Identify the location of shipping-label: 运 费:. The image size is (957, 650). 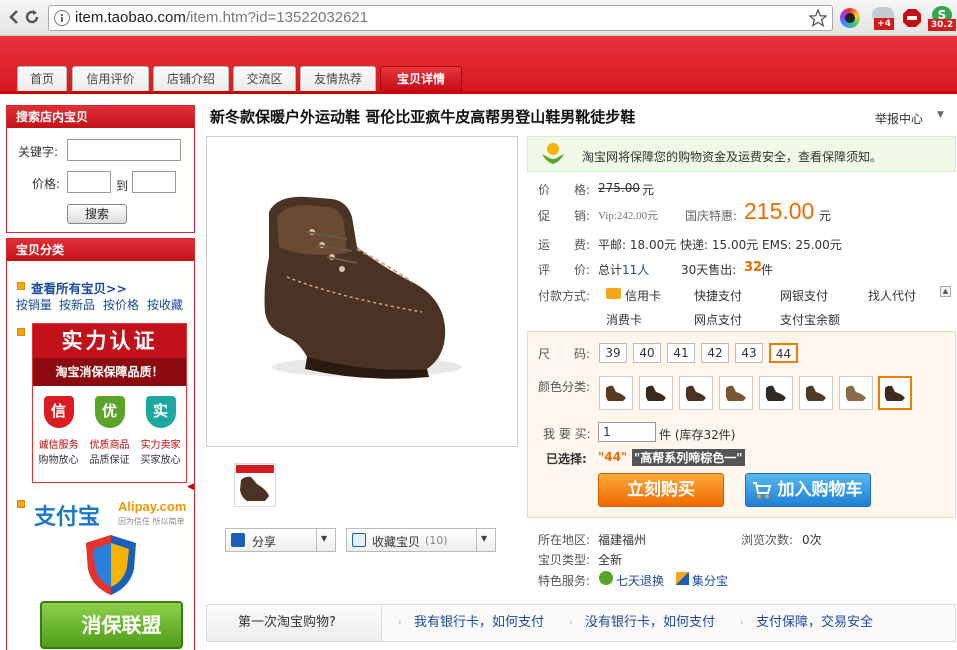
(564, 245).